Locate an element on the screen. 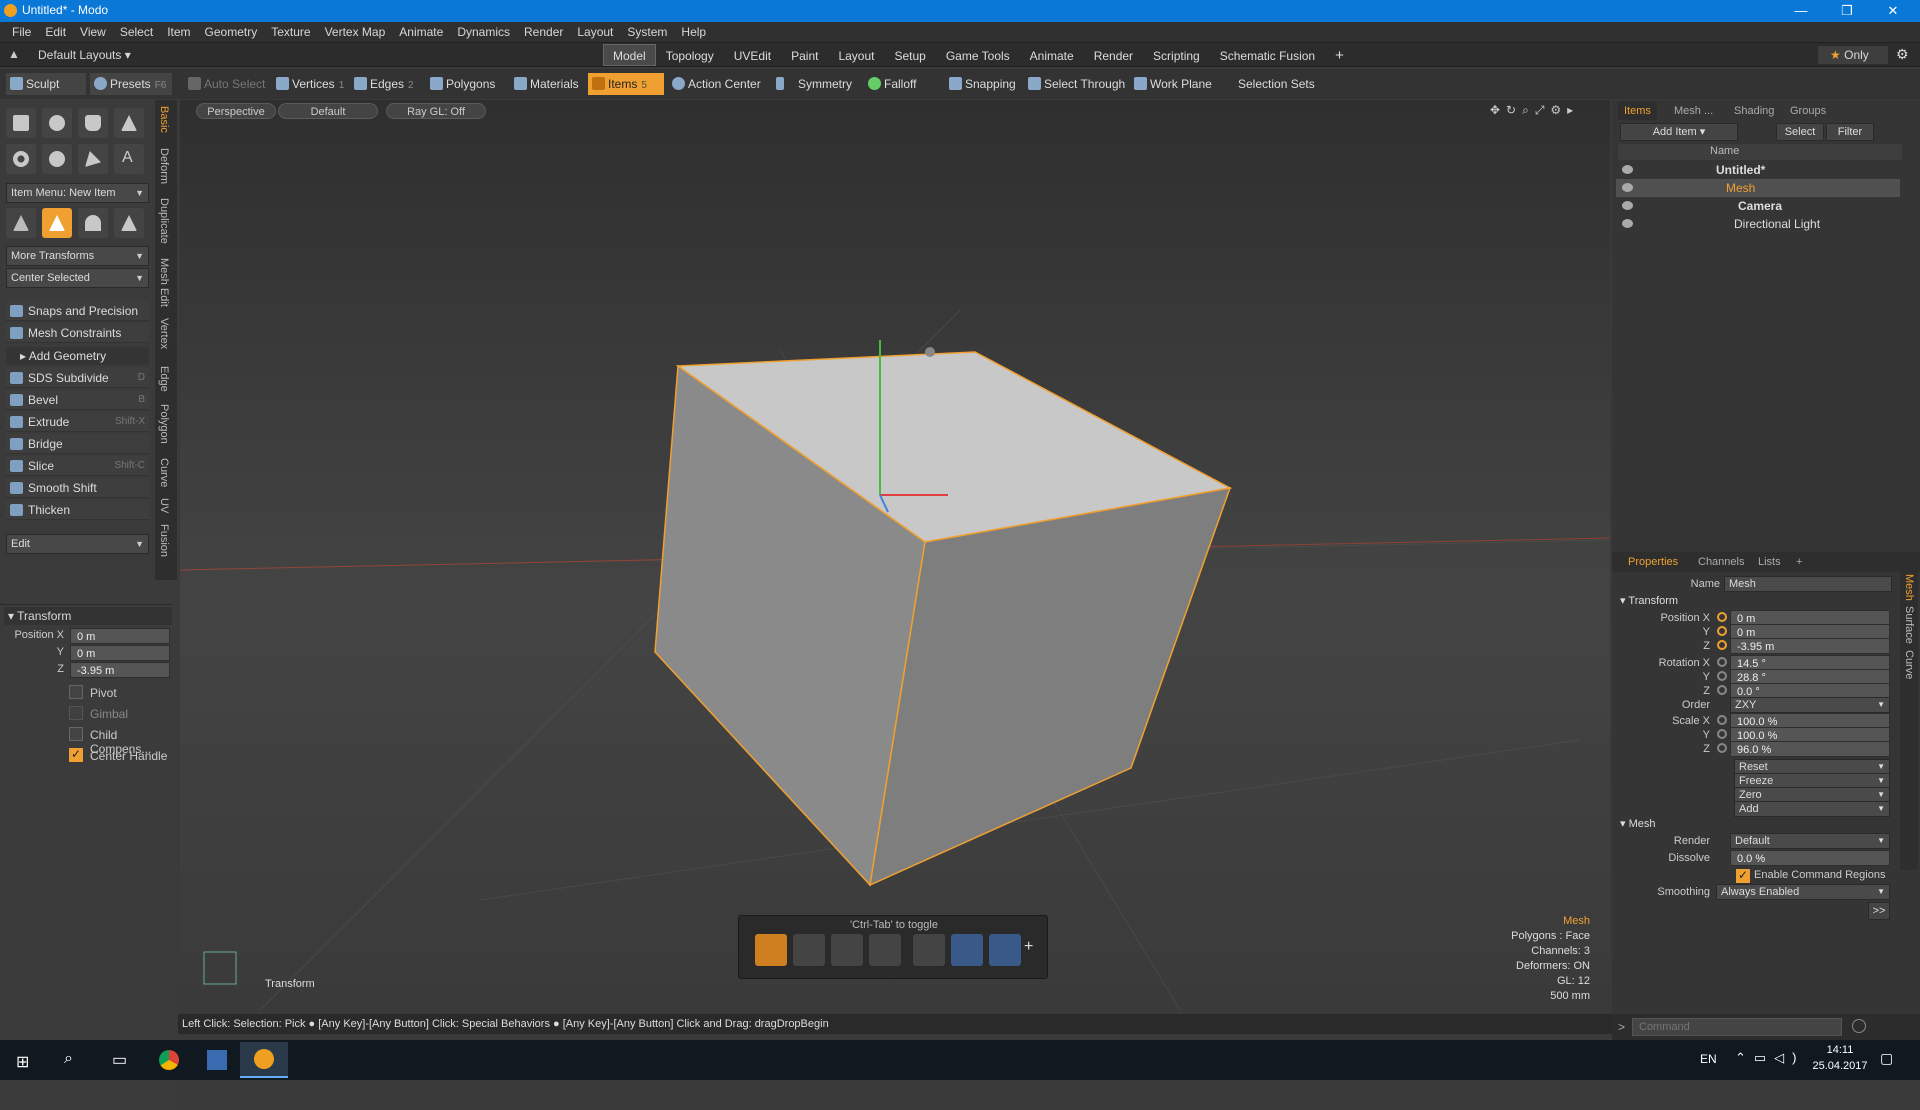 Image resolution: width=1920 pixels, height=1110 pixels. rotate-tool-icon is located at coordinates (93, 223).